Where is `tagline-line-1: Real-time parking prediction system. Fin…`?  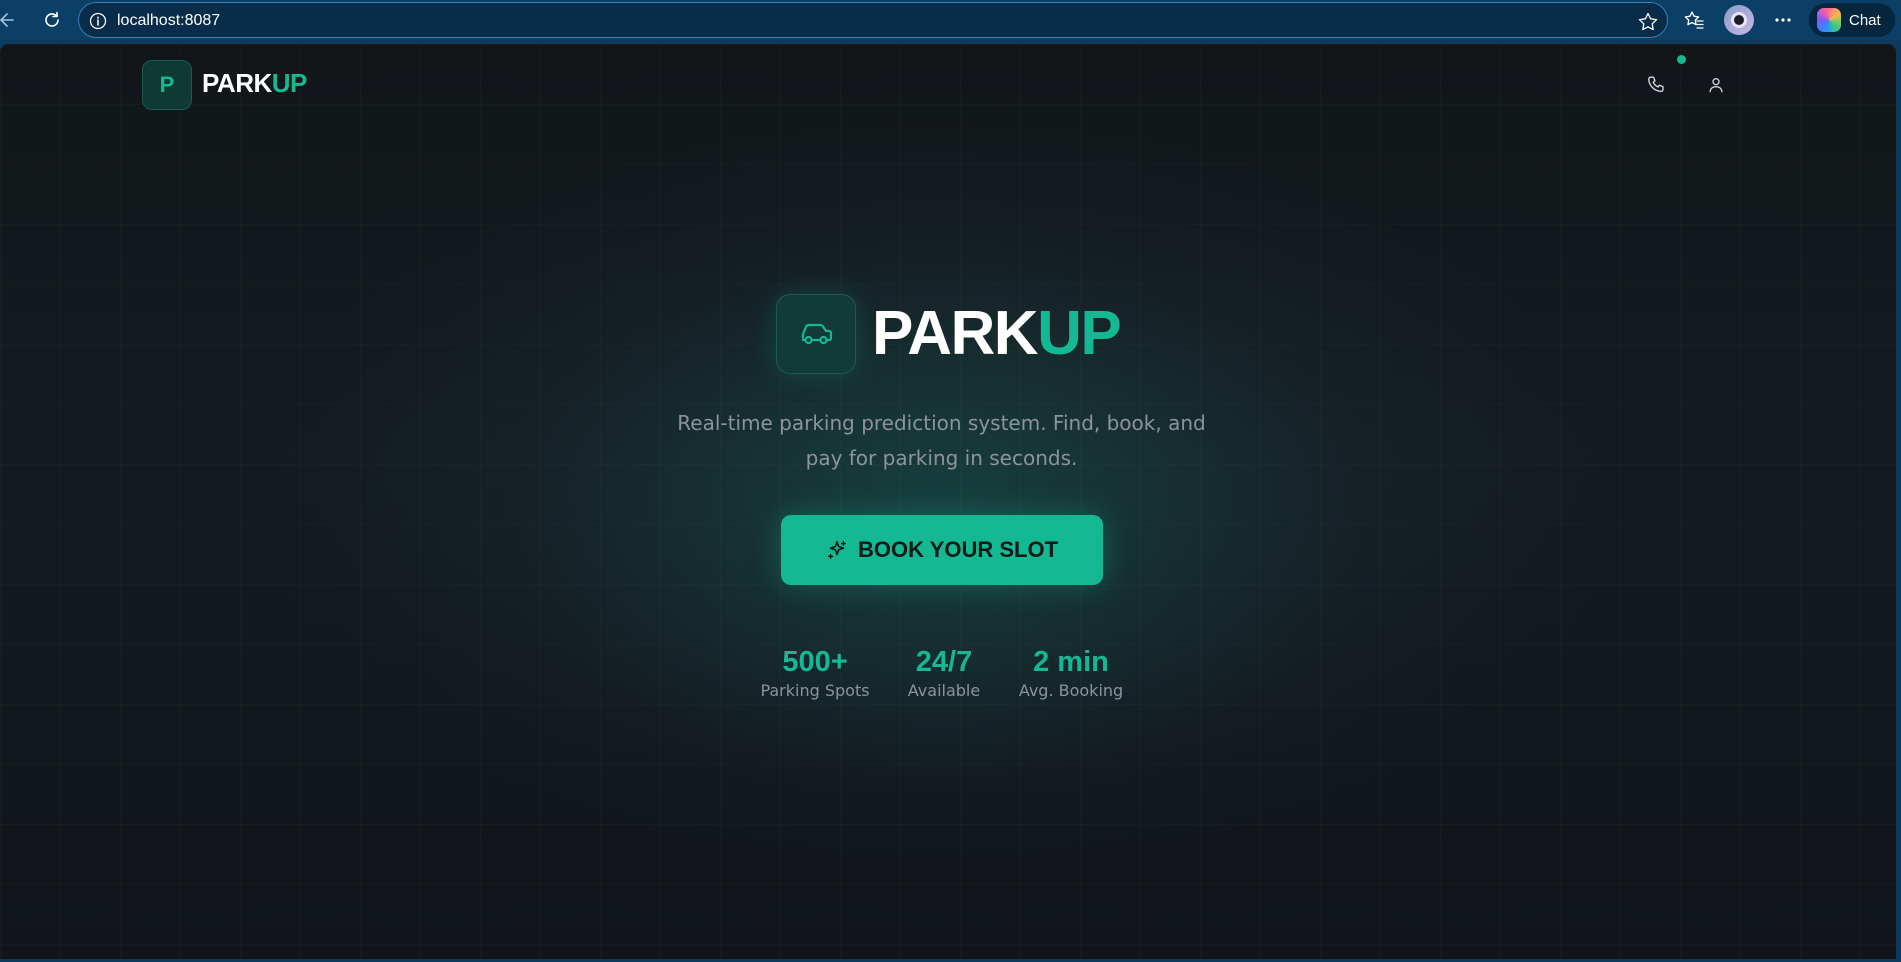 tagline-line-1: Real-time parking prediction system. Fin… is located at coordinates (941, 423).